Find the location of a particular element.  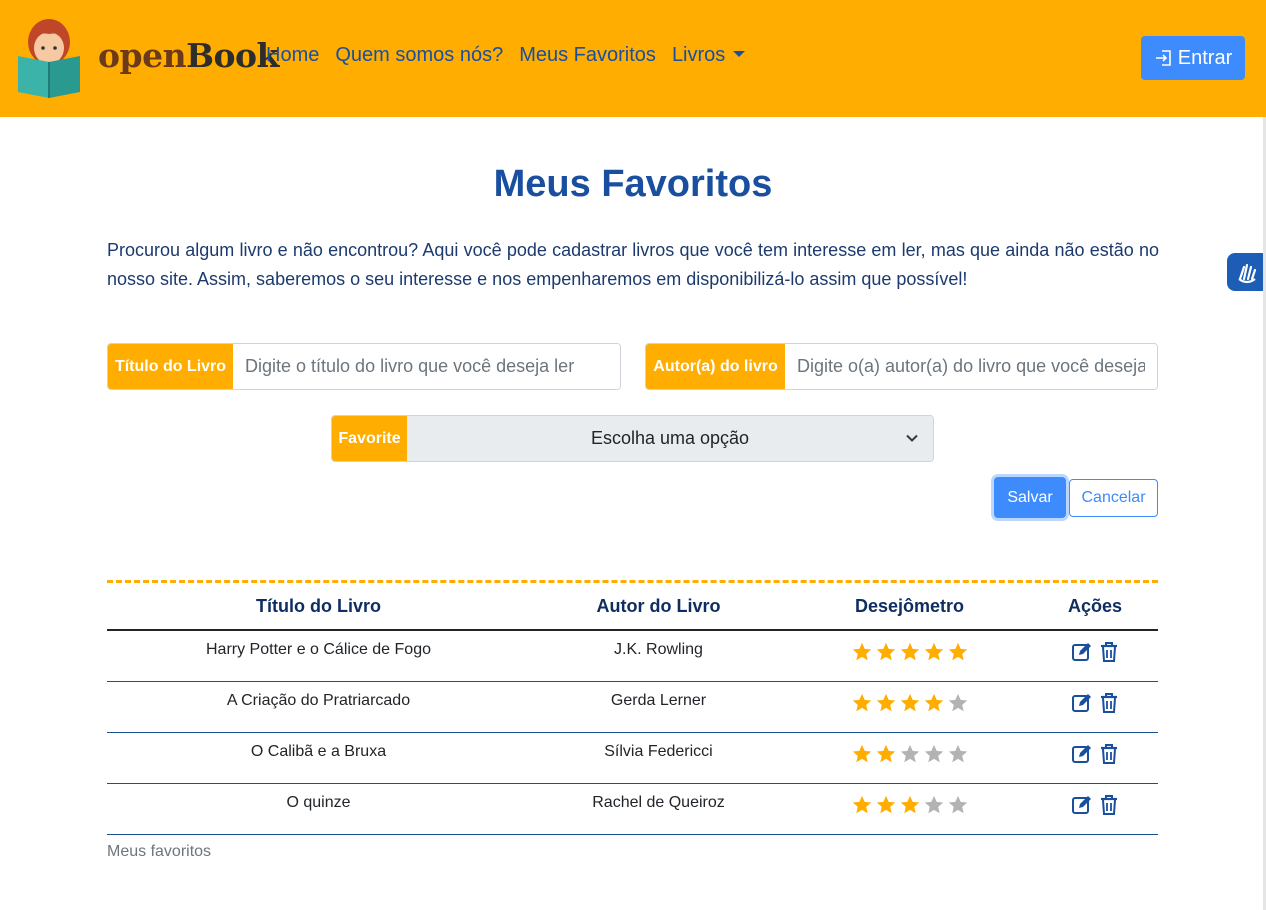

cell-title: Harry Potter e o Cálice de Fogo is located at coordinates (318, 656).